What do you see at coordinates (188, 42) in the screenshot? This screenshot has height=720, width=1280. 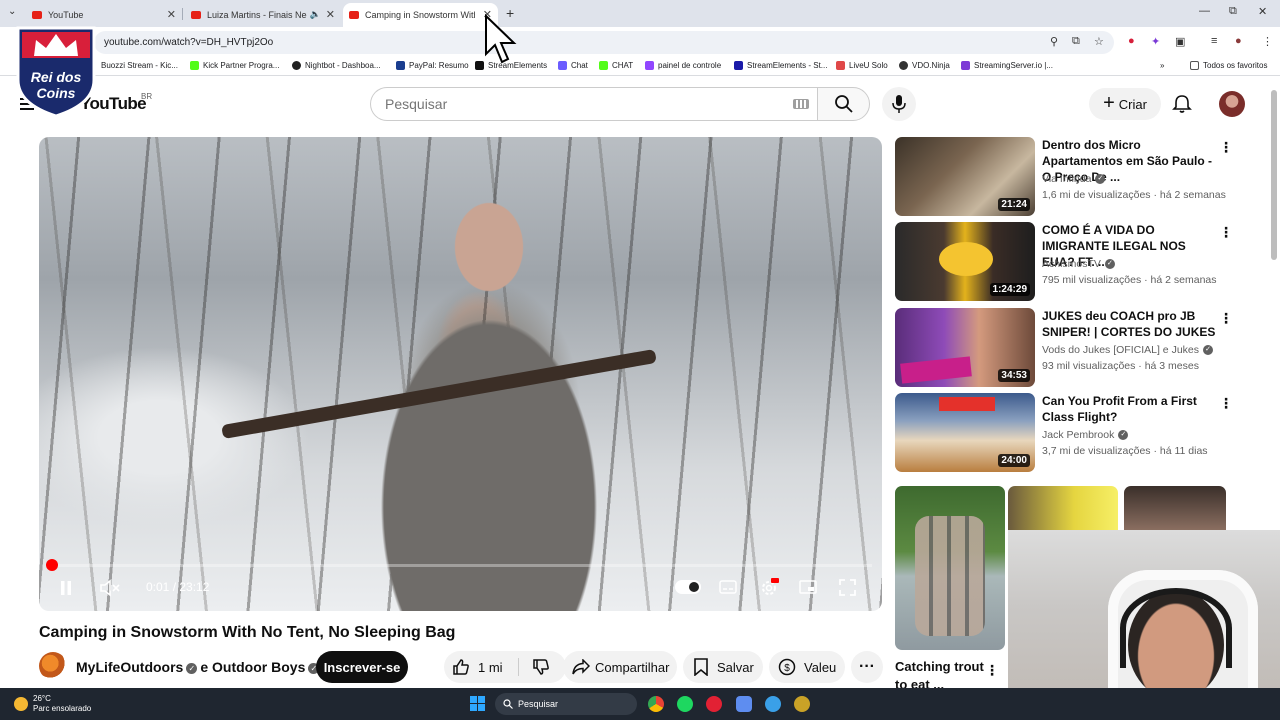 I see `url-text: youtube.com/watch?v=DH_HVTpj2Oo` at bounding box center [188, 42].